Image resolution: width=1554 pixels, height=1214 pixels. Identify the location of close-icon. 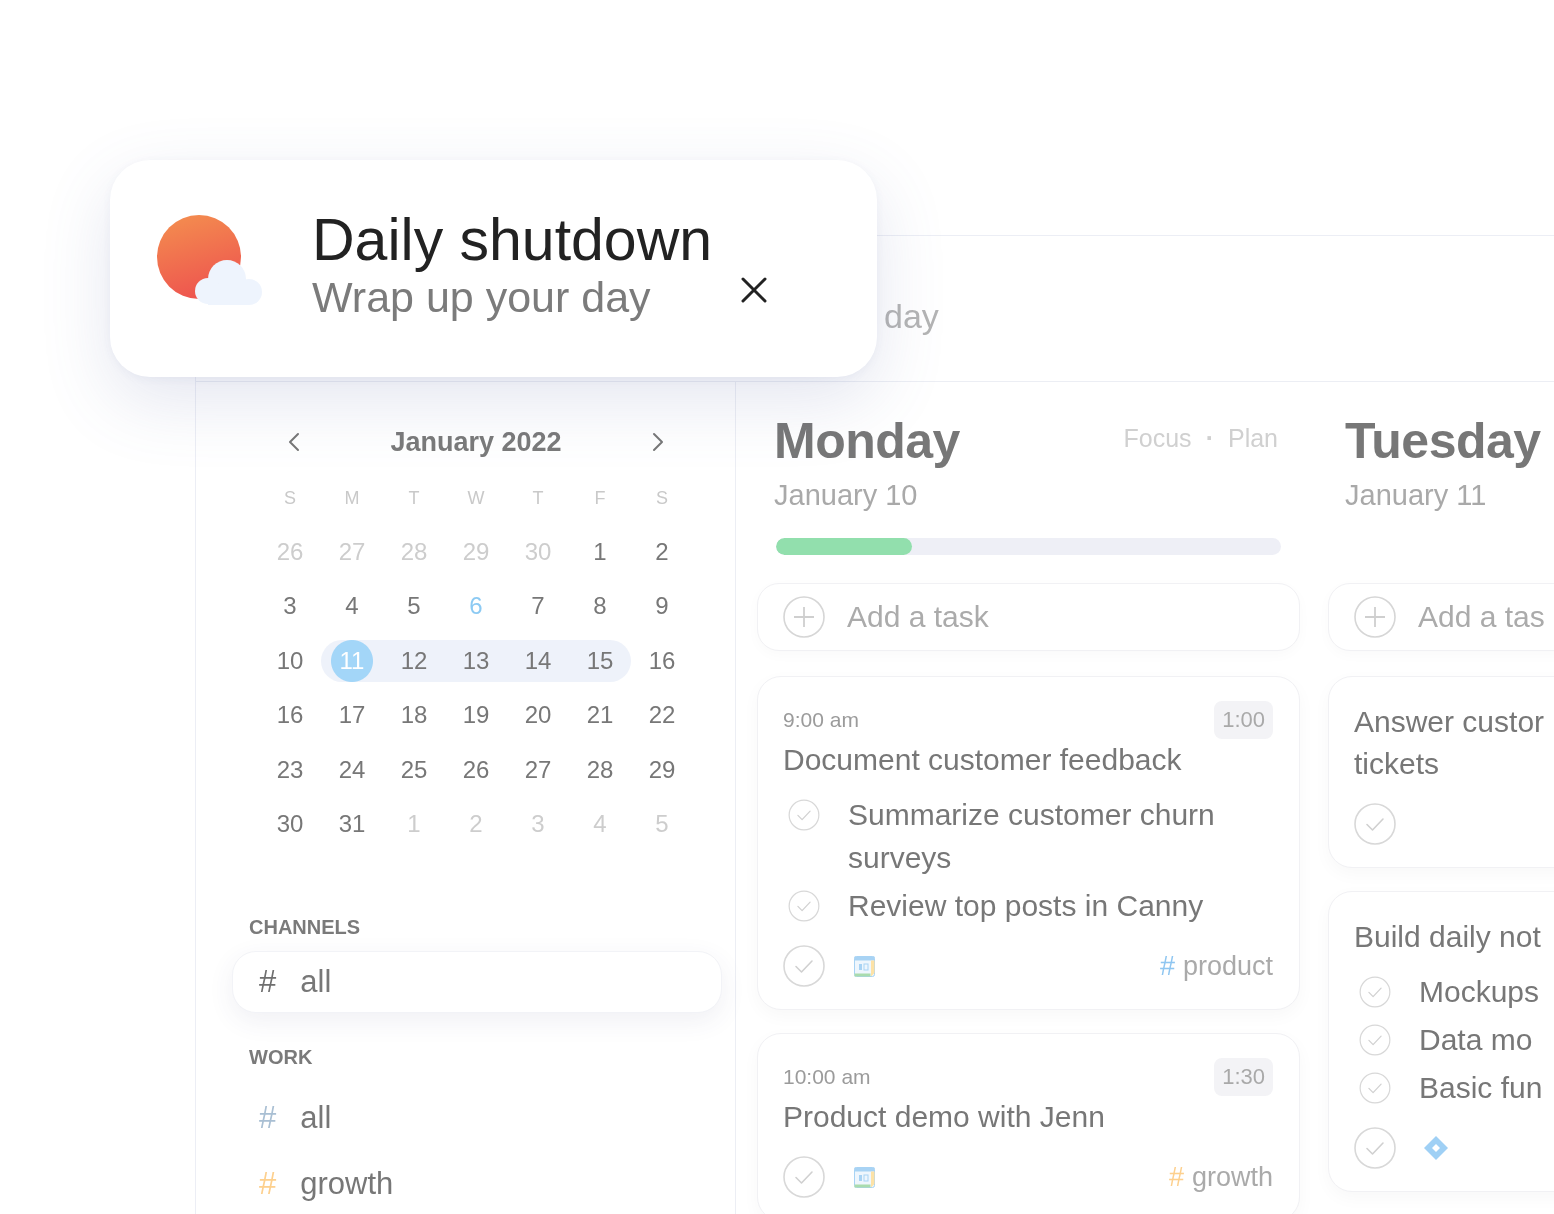
(754, 290).